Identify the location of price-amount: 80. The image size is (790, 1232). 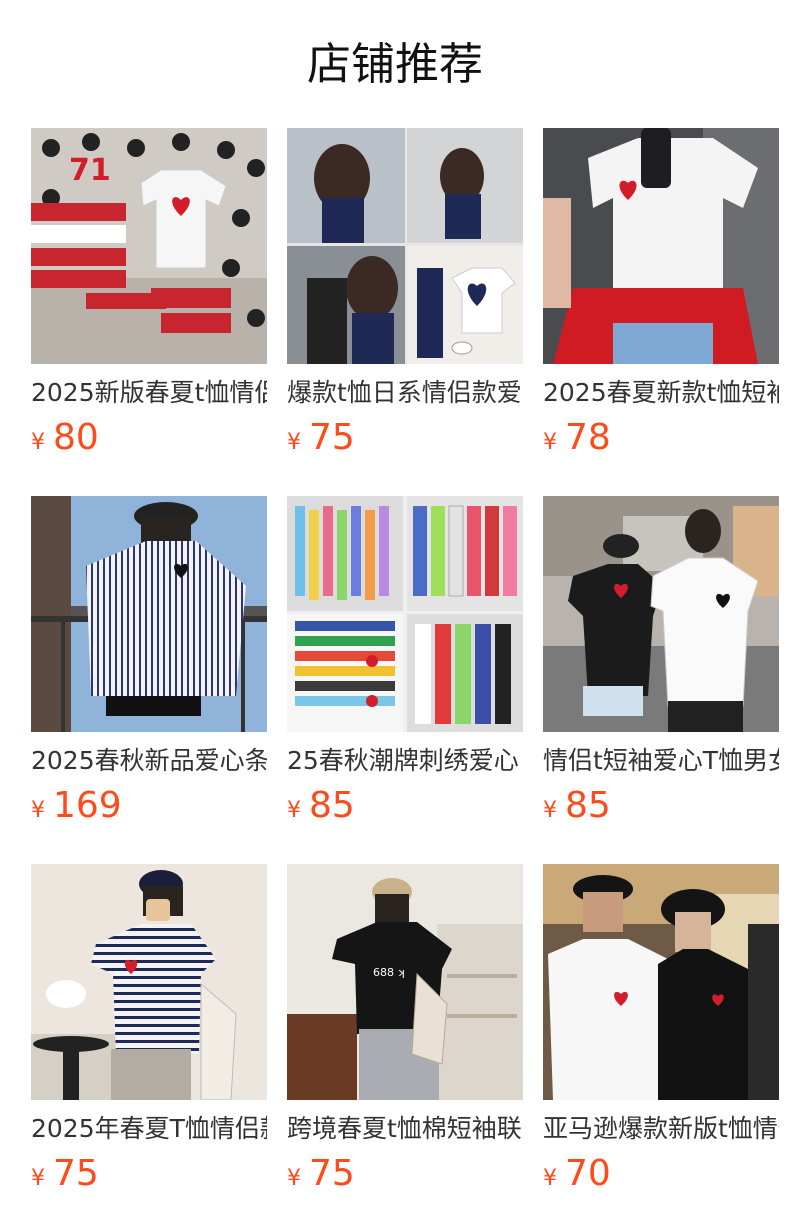
(76, 437).